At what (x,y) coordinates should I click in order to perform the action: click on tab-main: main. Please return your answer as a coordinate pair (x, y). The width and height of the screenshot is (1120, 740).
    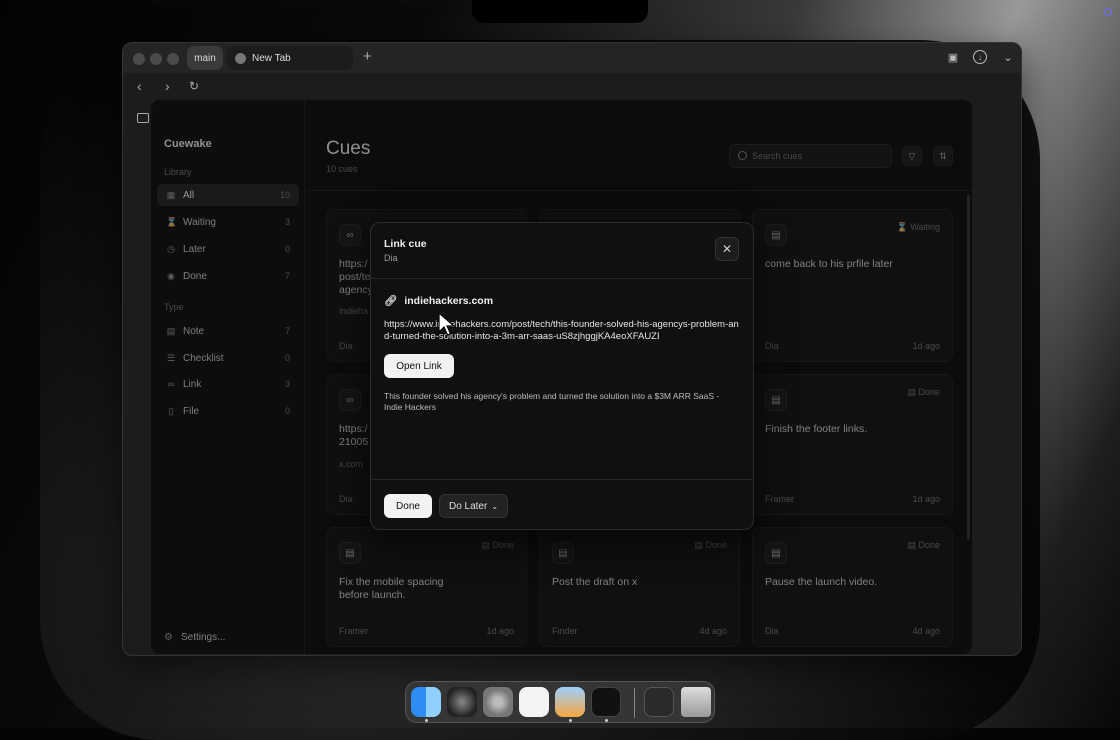
    Looking at the image, I should click on (205, 58).